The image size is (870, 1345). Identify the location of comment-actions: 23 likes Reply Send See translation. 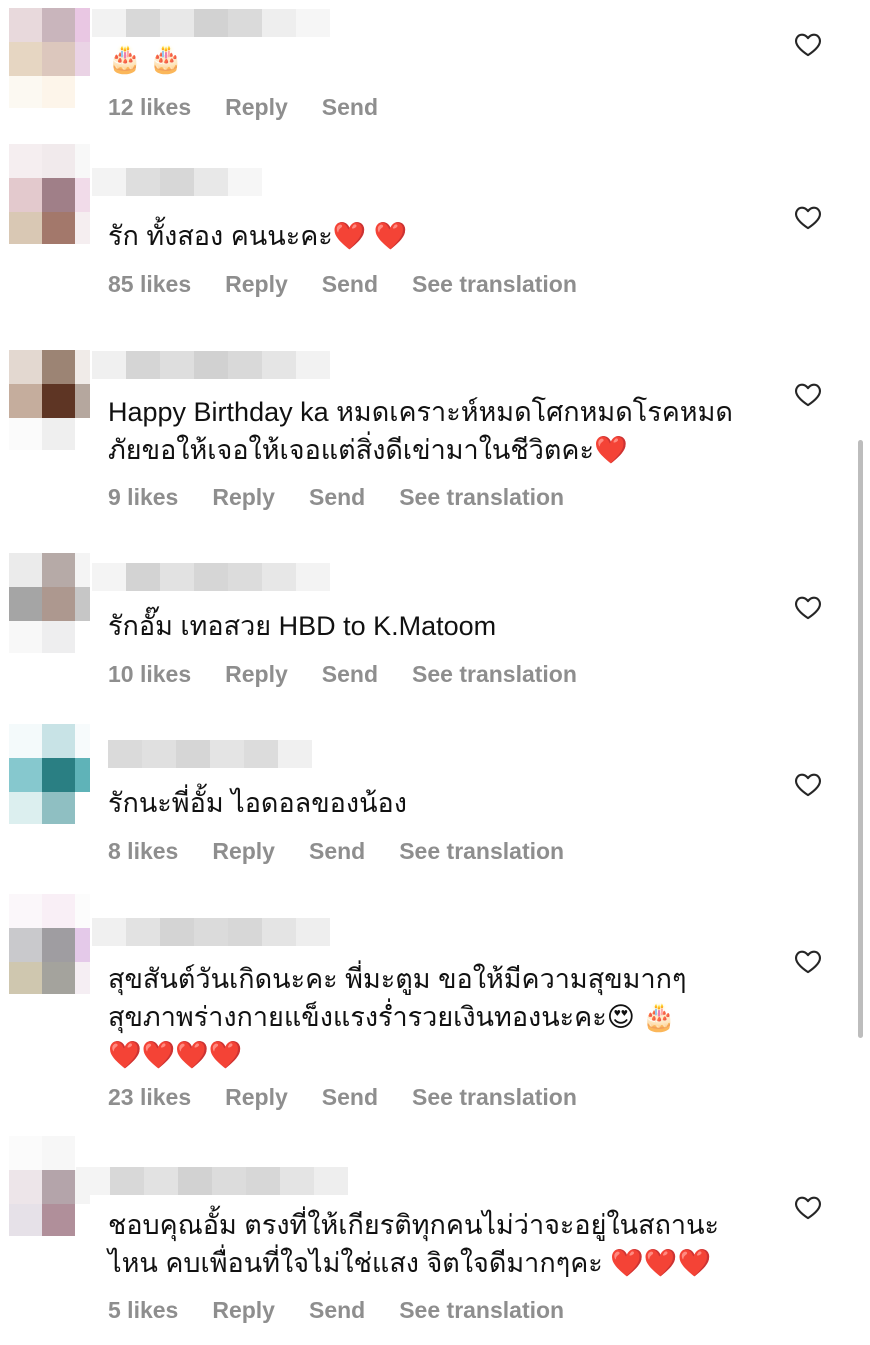
(342, 1097).